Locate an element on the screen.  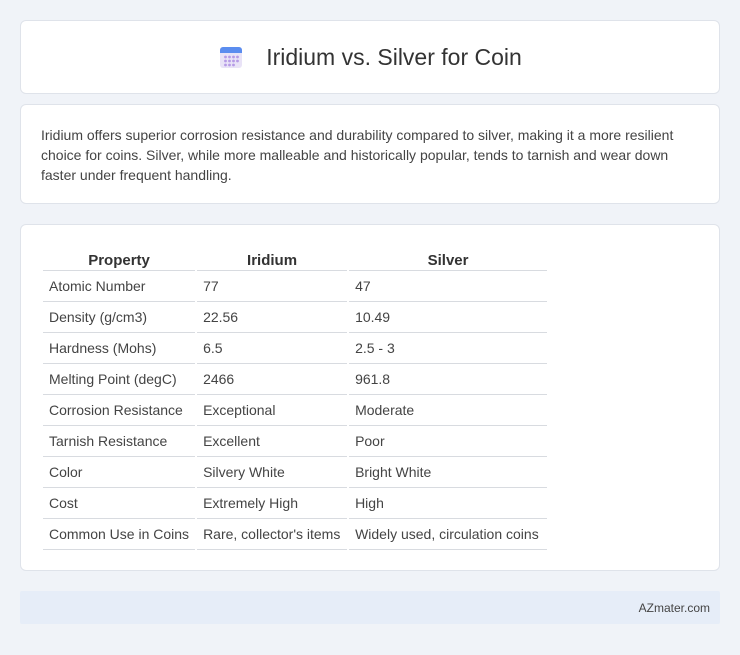
table-cell: Tarnish Resistance is located at coordinates (119, 441).